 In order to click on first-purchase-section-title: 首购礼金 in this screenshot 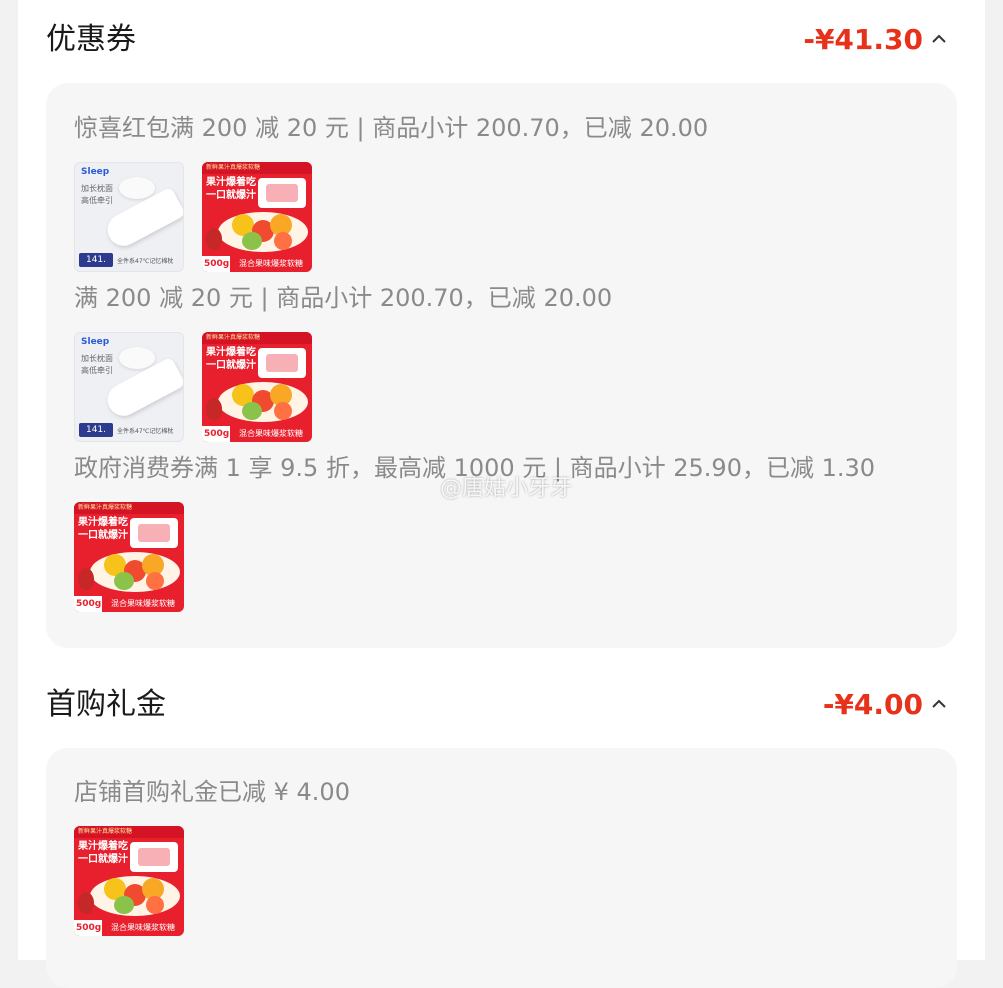, I will do `click(106, 704)`.